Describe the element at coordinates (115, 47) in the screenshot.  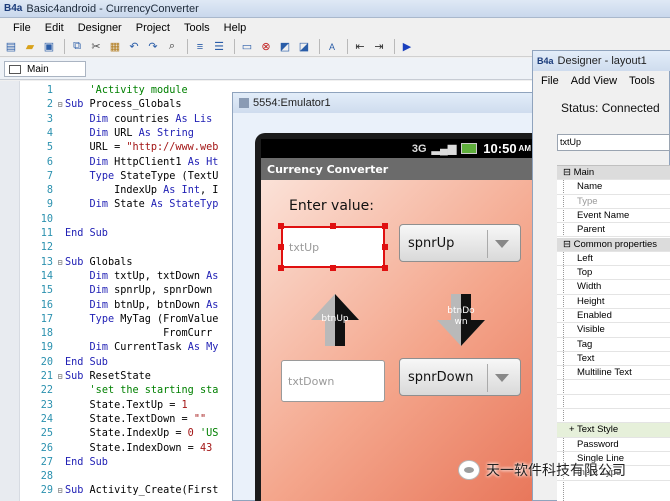
I see `paste-icon: ▦` at that location.